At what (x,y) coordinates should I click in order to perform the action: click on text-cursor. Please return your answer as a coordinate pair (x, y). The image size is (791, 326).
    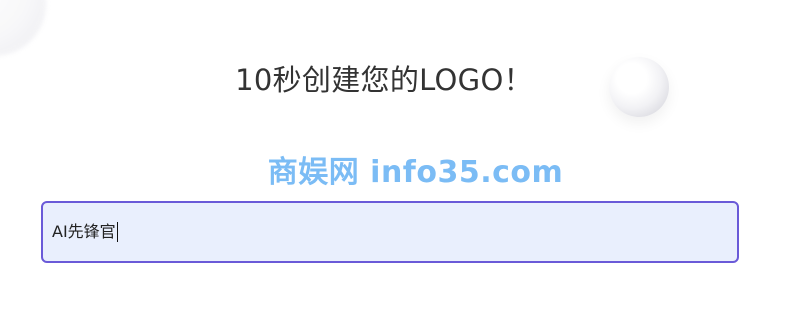
    Looking at the image, I should click on (117, 232).